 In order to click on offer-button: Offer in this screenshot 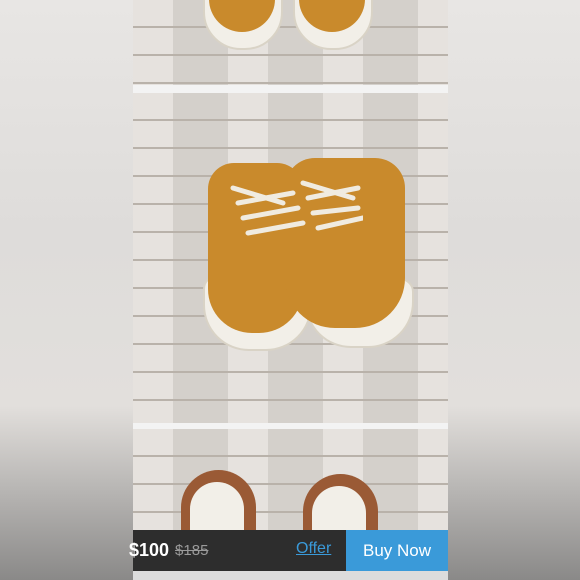, I will do `click(313, 549)`.